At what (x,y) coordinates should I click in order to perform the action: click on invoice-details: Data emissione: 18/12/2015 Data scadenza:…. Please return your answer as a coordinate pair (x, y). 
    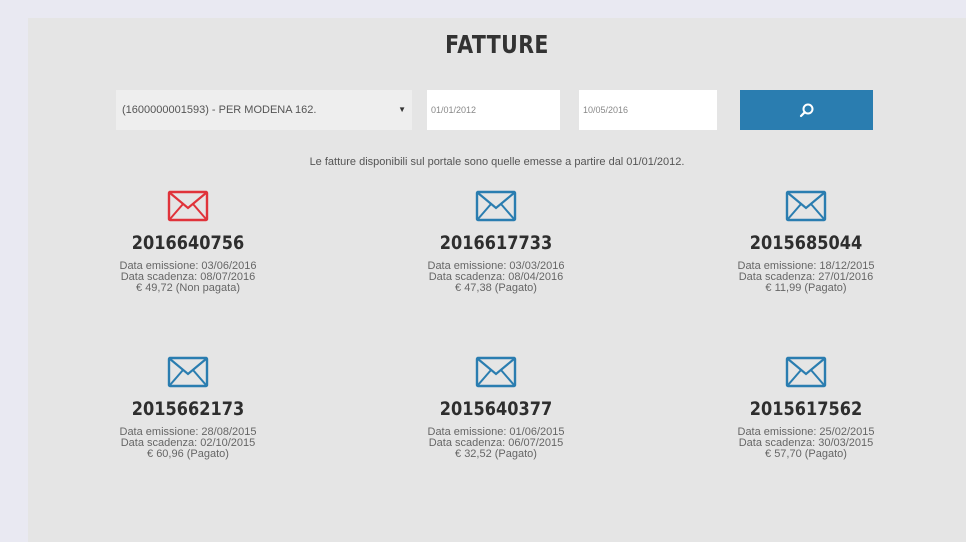
    Looking at the image, I should click on (806, 277).